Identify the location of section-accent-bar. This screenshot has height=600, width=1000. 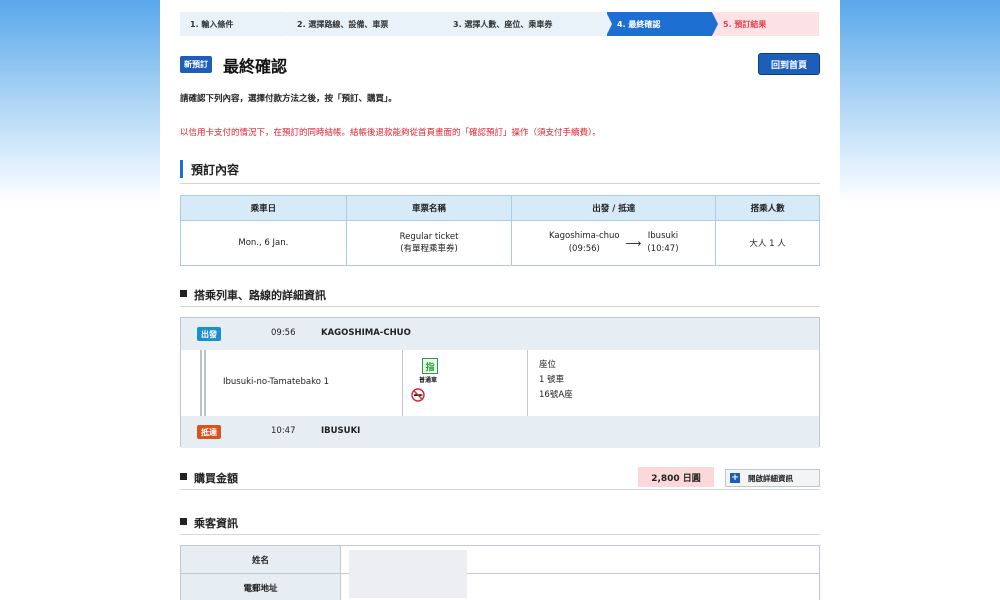
(181, 169).